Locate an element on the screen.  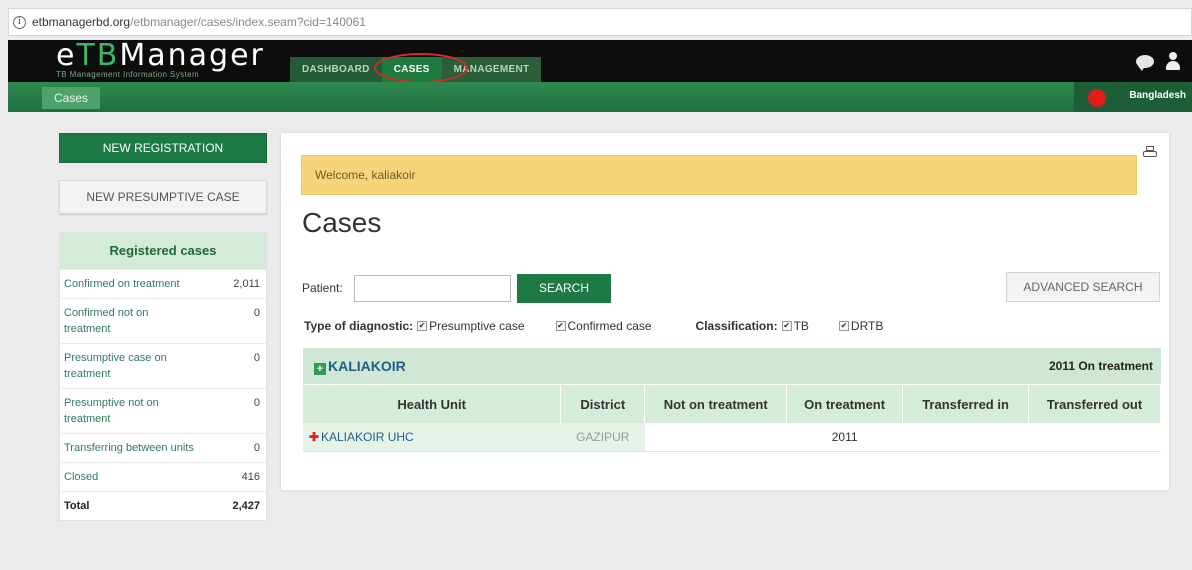
logo-suffix: Manager is located at coordinates (192, 55).